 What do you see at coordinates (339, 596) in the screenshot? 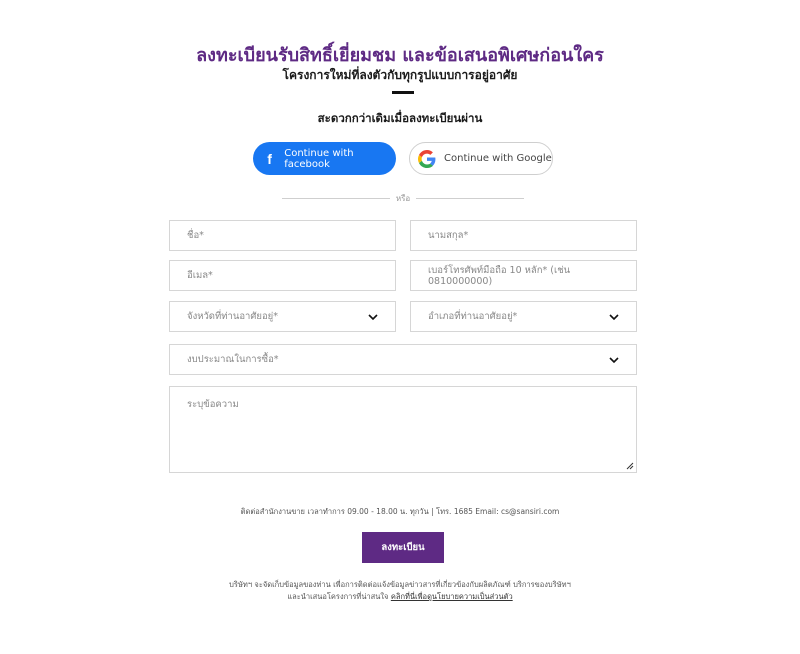
I see `disclaimer-prefix: และนำเสนอโครงการที่น่าสนใจ` at bounding box center [339, 596].